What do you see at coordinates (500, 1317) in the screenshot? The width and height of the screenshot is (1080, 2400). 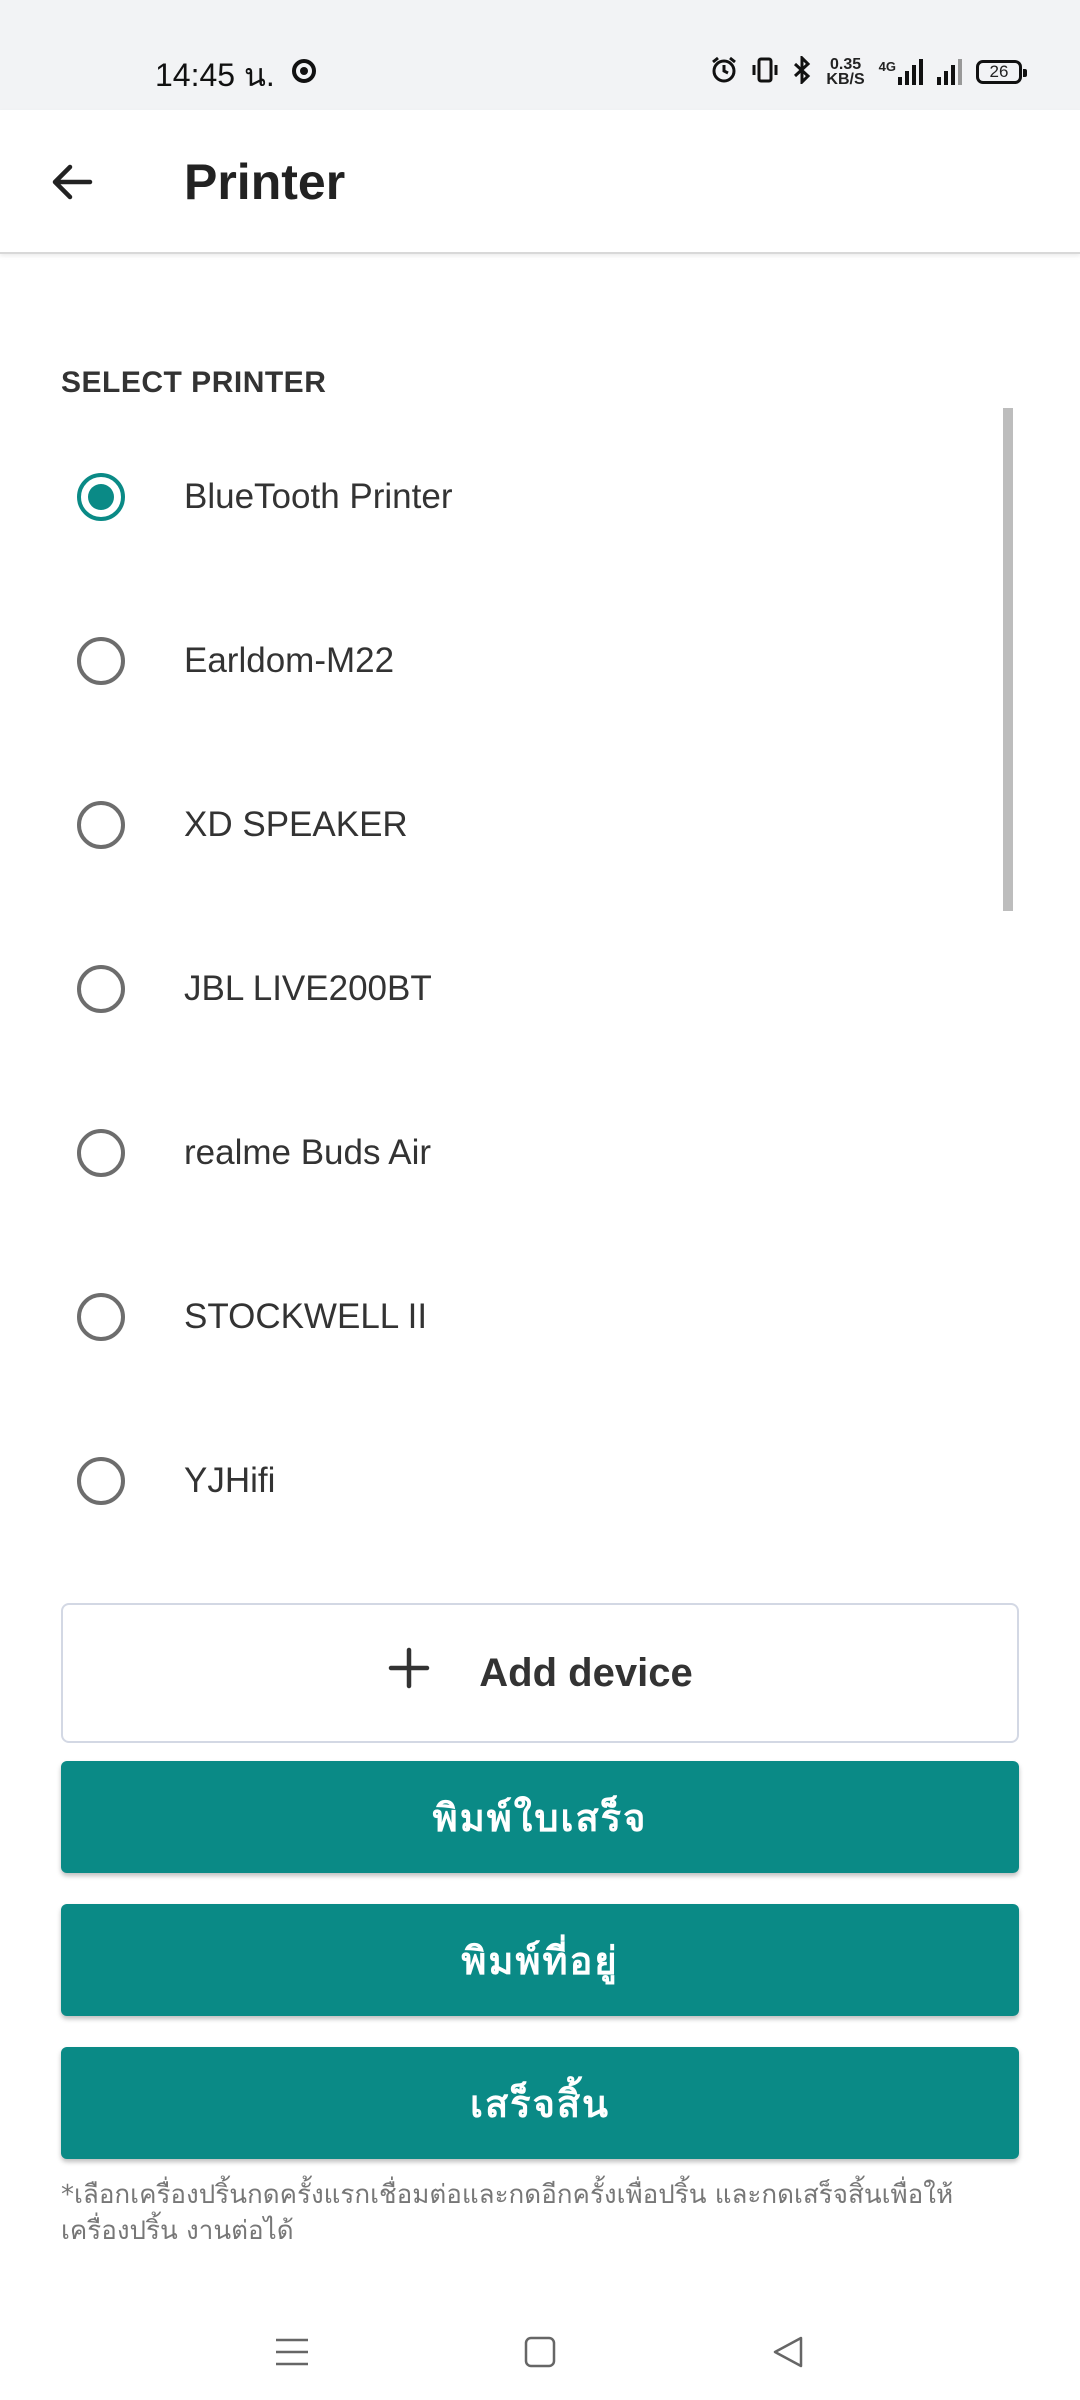 I see `printer-item: STOCKWELL II` at bounding box center [500, 1317].